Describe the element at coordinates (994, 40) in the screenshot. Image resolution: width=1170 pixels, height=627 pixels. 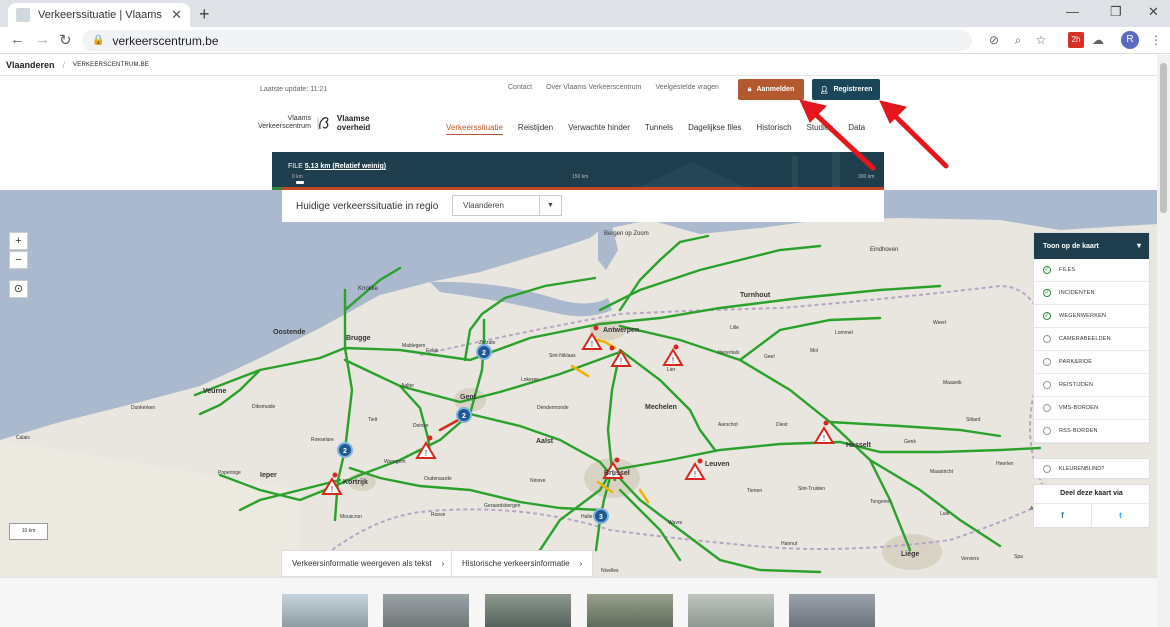
I see `location-blocked-icon: ⊘` at that location.